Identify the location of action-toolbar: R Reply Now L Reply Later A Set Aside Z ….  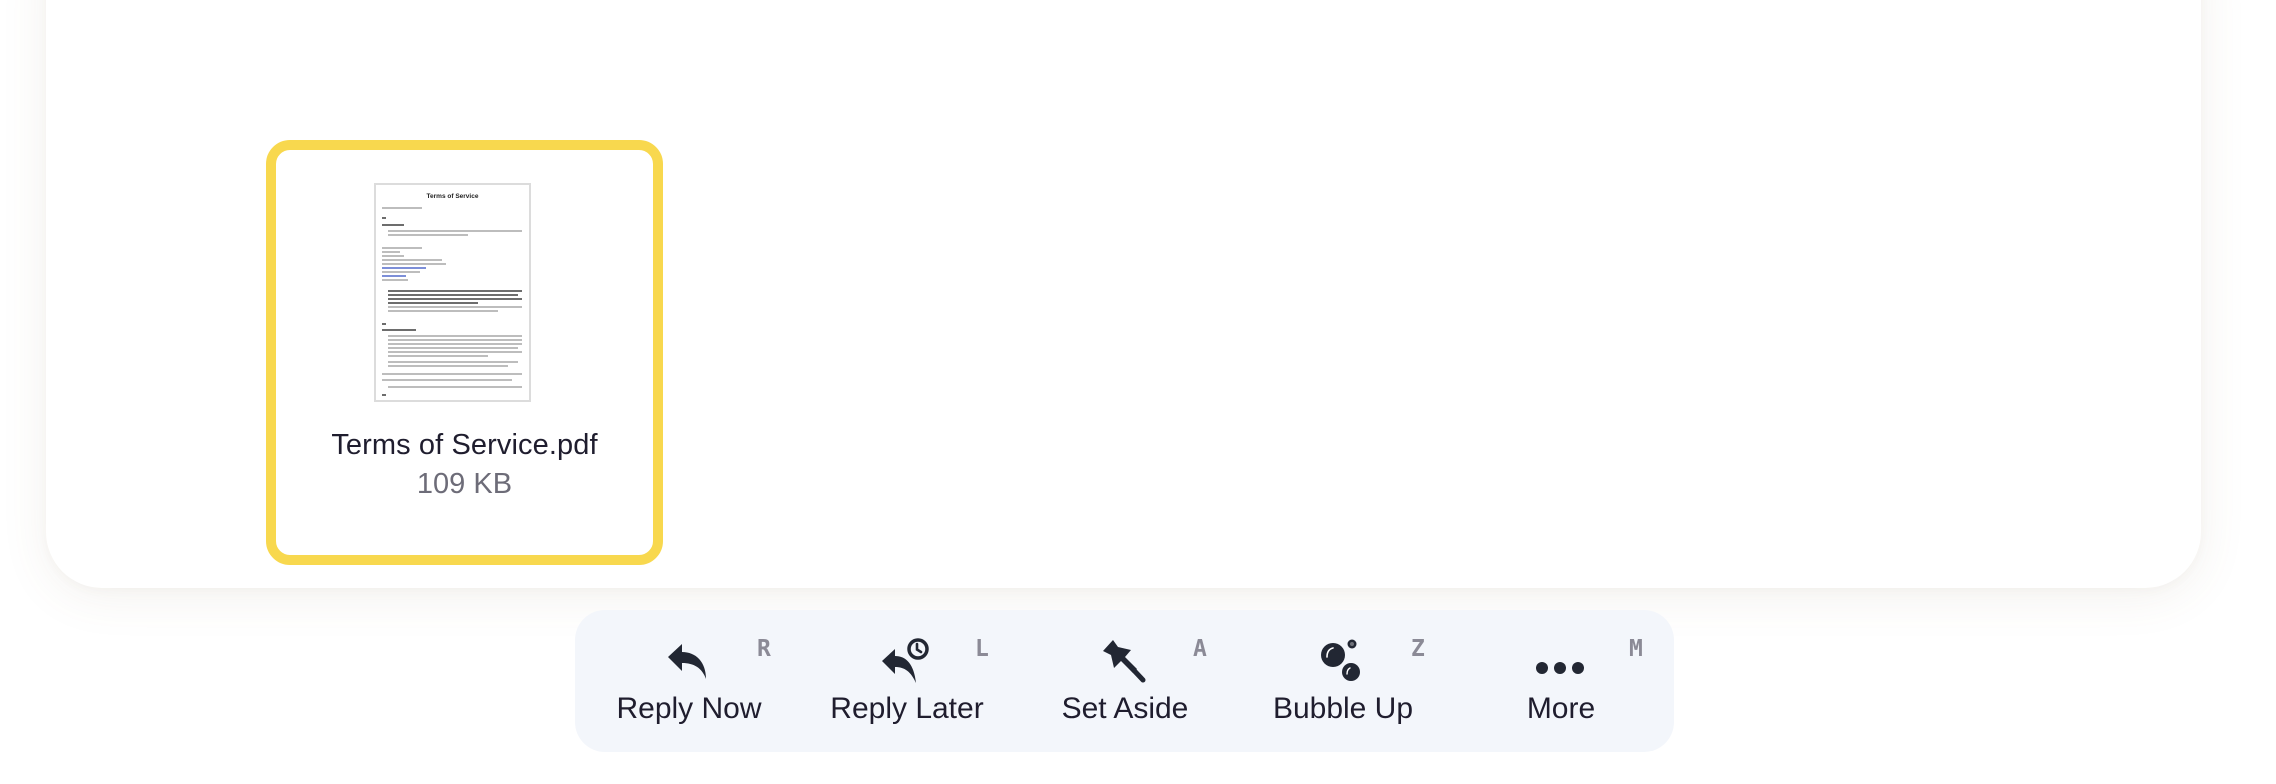
(1124, 681).